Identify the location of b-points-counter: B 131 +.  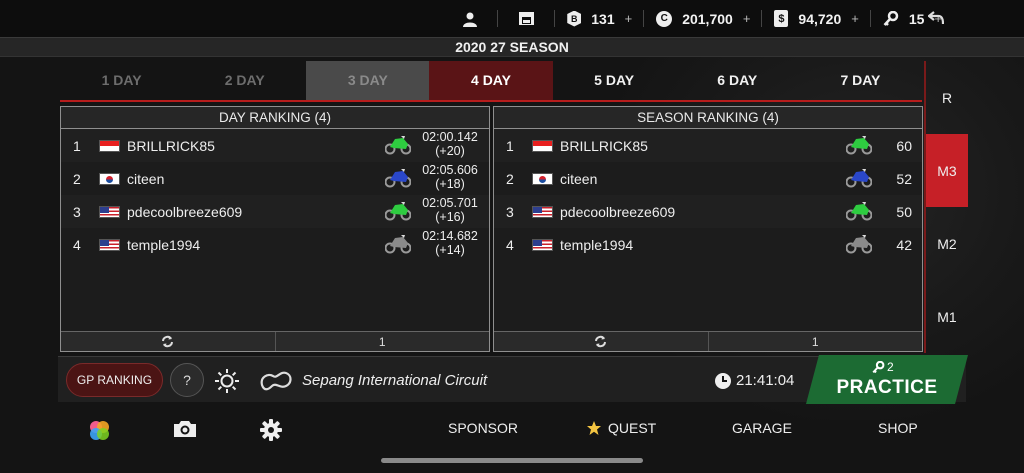
(600, 18).